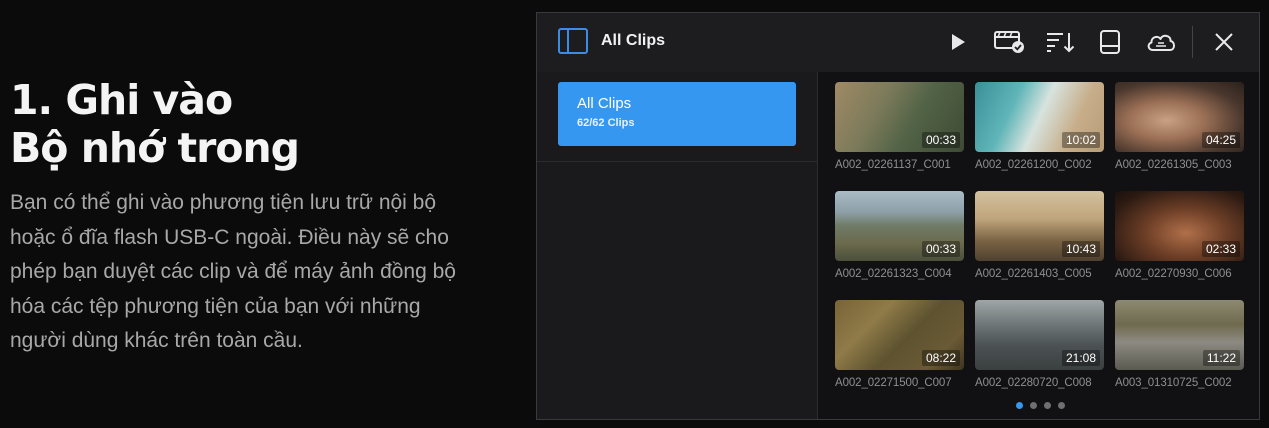 This screenshot has height=428, width=1269. What do you see at coordinates (606, 123) in the screenshot?
I see `album-clip-count: 62/62 Clips` at bounding box center [606, 123].